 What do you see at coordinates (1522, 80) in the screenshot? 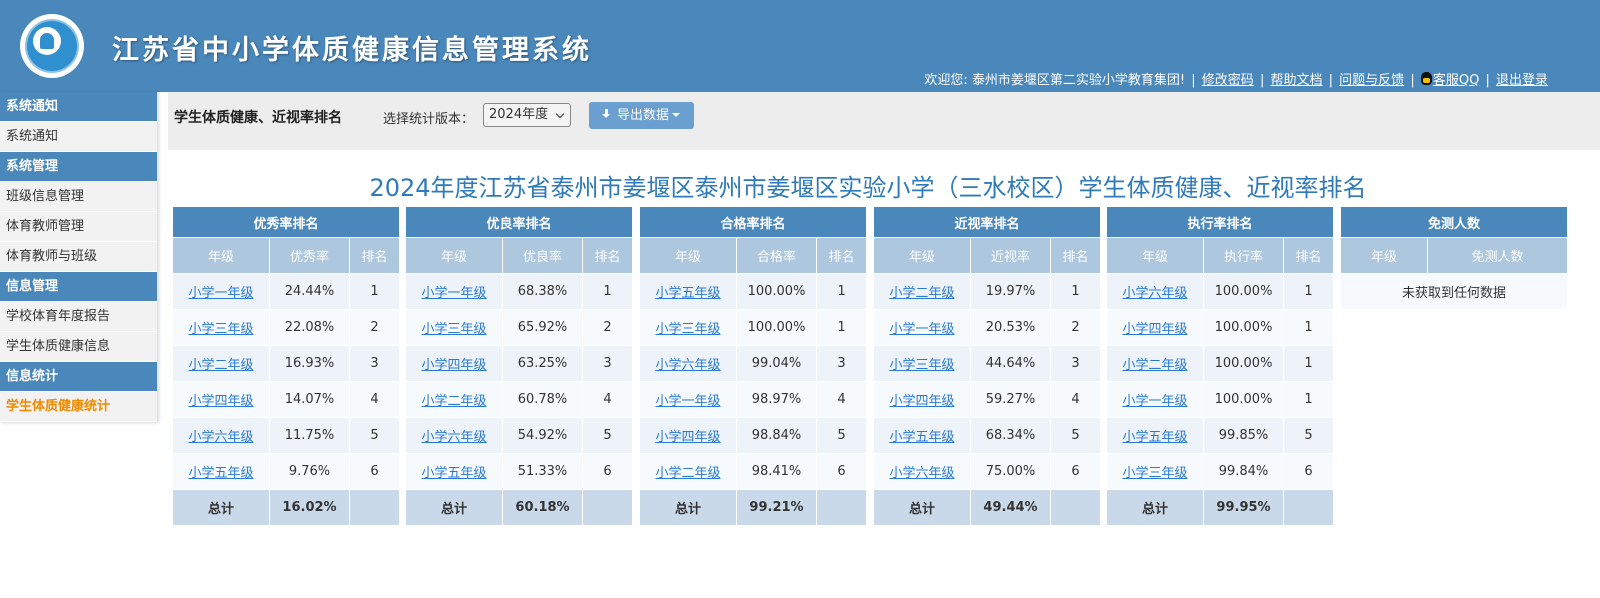
I see `logout-link: 退出登录` at bounding box center [1522, 80].